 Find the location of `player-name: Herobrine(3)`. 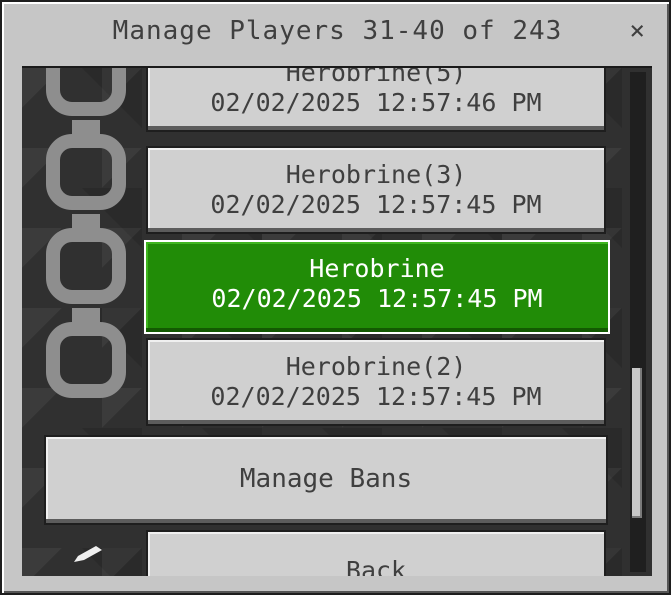

player-name: Herobrine(3) is located at coordinates (376, 174).